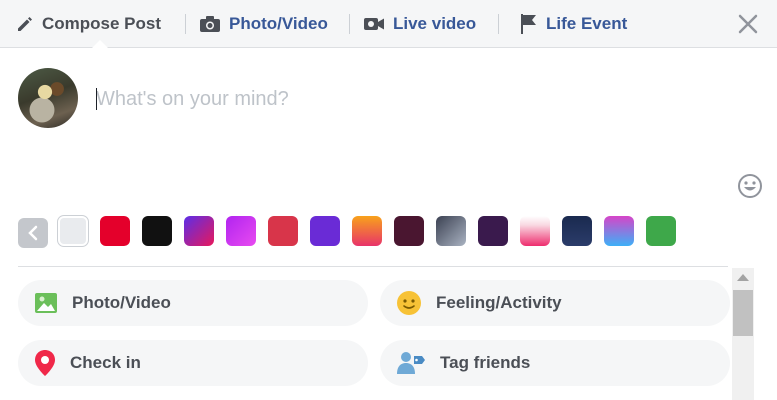  Describe the element at coordinates (278, 23) in the screenshot. I see `tab-label: Photo/Video` at that location.